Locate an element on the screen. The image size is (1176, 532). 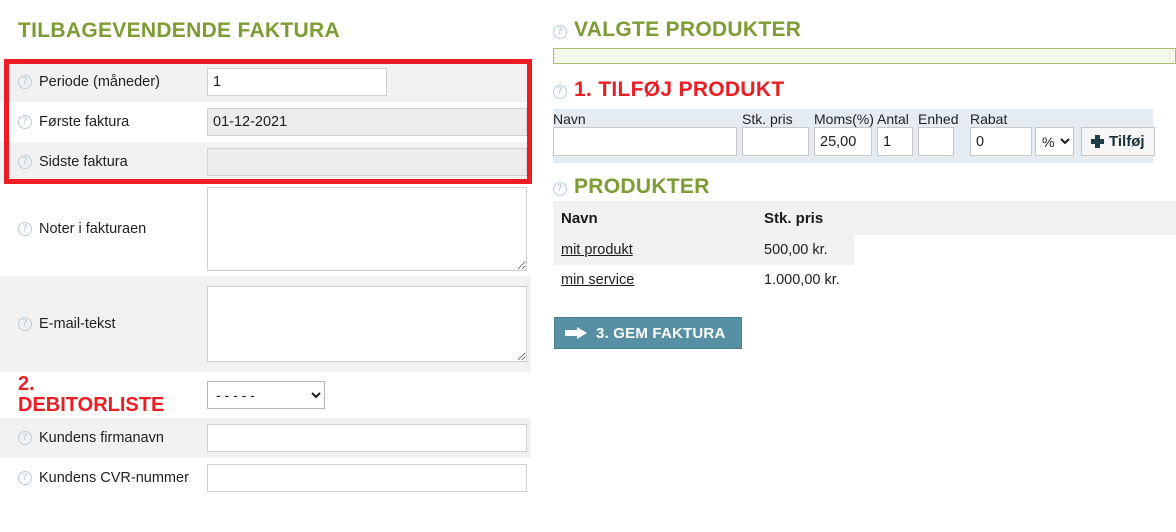
cvr-nummer-input is located at coordinates (367, 478).